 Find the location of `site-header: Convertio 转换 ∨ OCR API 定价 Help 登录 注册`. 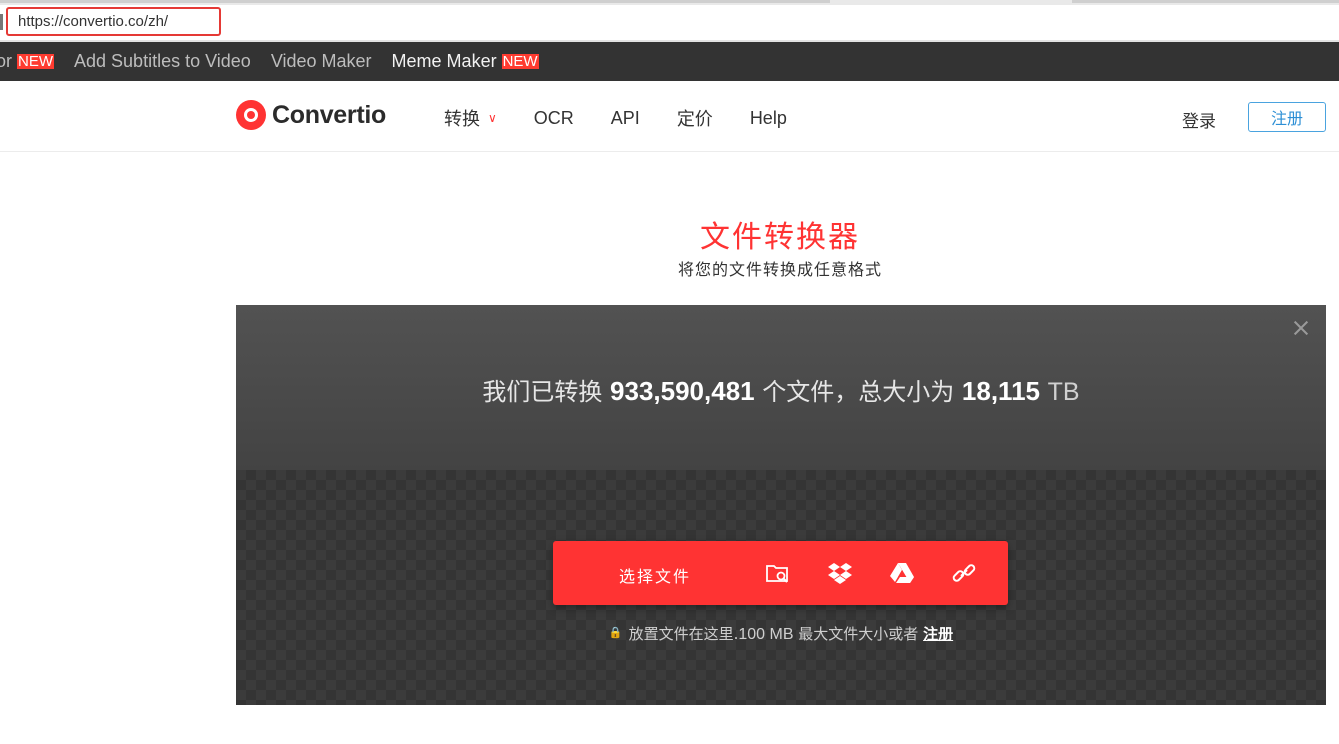

site-header: Convertio 转换 ∨ OCR API 定价 Help 登录 注册 is located at coordinates (669, 116).